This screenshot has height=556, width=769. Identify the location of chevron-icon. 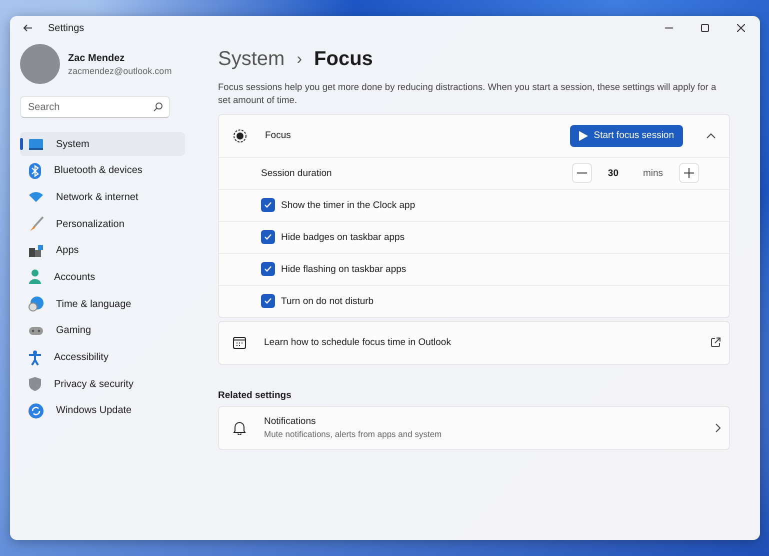
(711, 135).